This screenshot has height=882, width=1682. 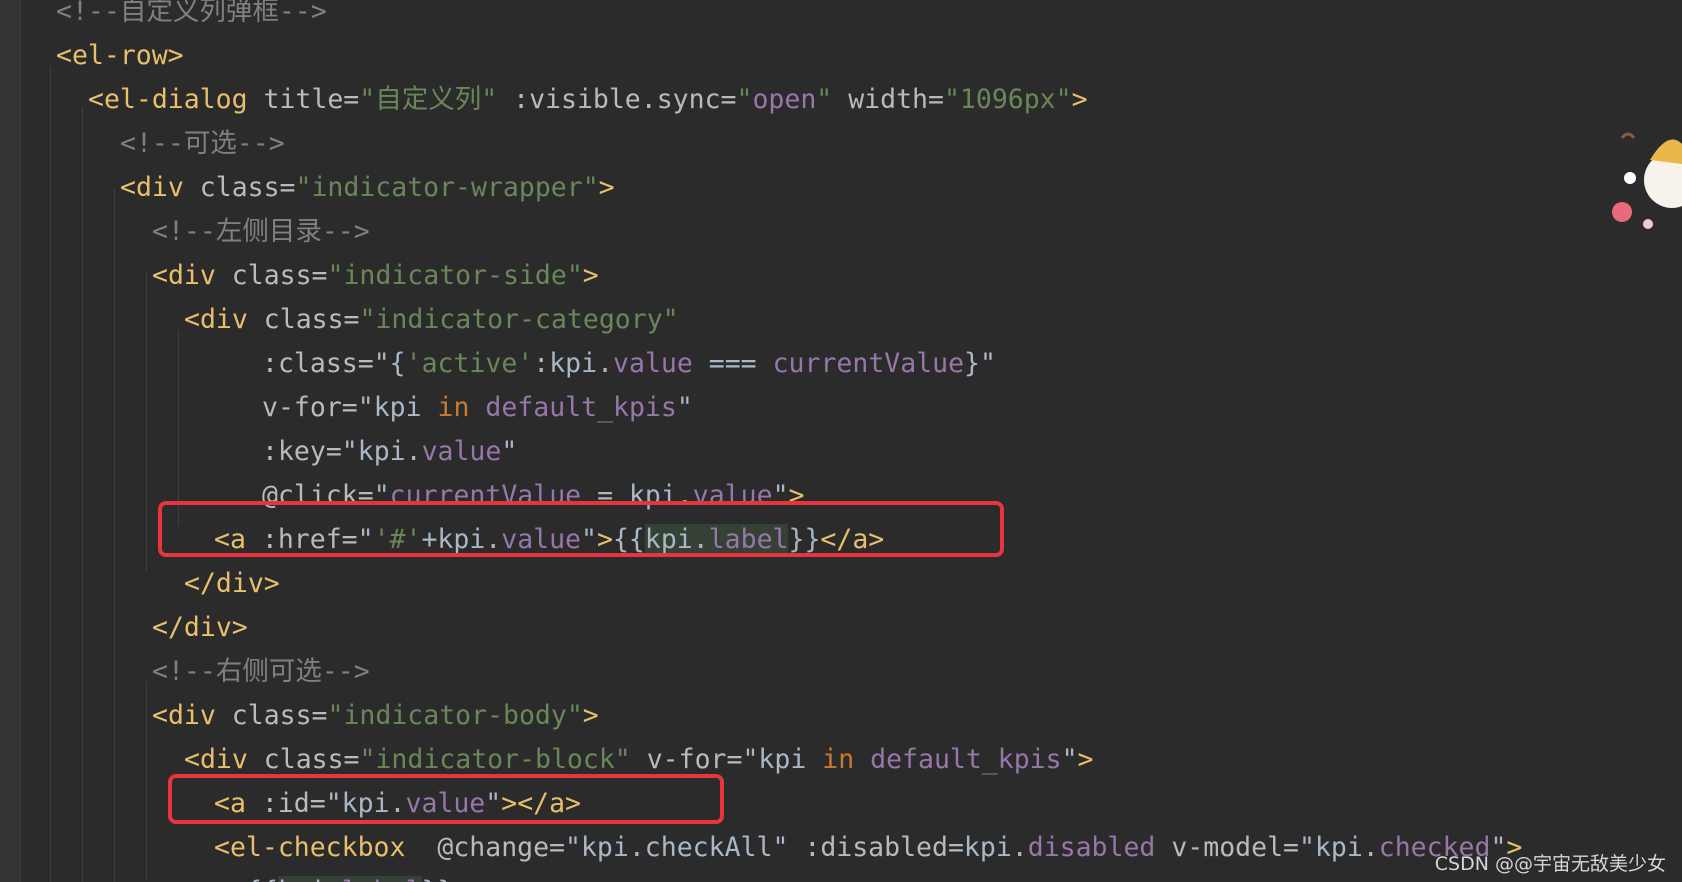 I want to click on code-token: "indicator-category", so click(x=519, y=319).